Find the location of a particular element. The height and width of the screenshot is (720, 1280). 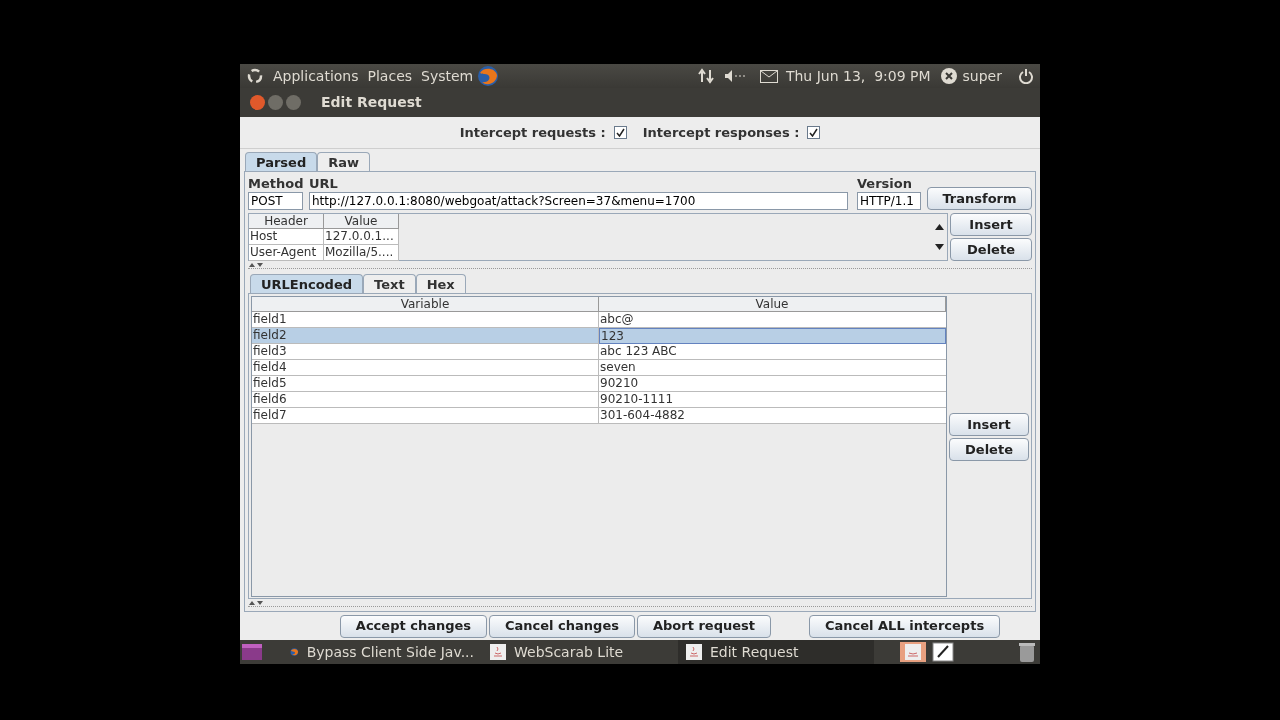

table-row: field4 seven is located at coordinates (599, 368).